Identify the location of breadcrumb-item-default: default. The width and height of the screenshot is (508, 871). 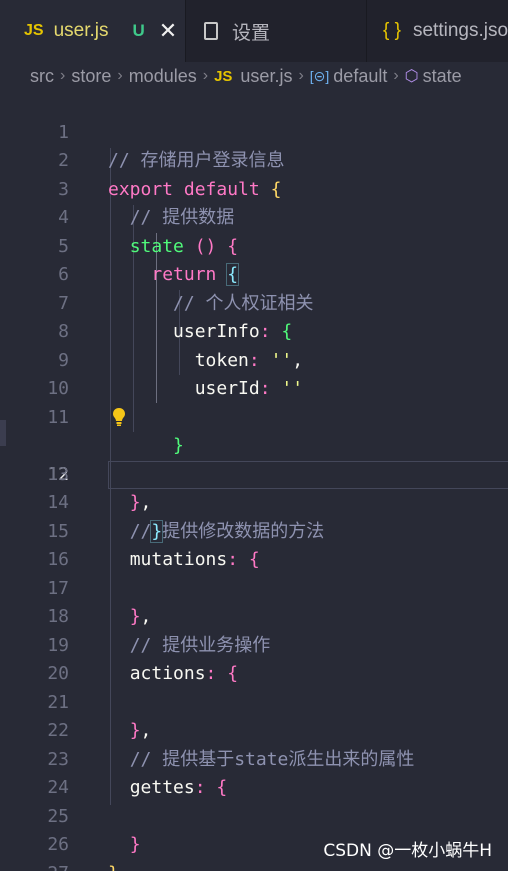
(360, 76).